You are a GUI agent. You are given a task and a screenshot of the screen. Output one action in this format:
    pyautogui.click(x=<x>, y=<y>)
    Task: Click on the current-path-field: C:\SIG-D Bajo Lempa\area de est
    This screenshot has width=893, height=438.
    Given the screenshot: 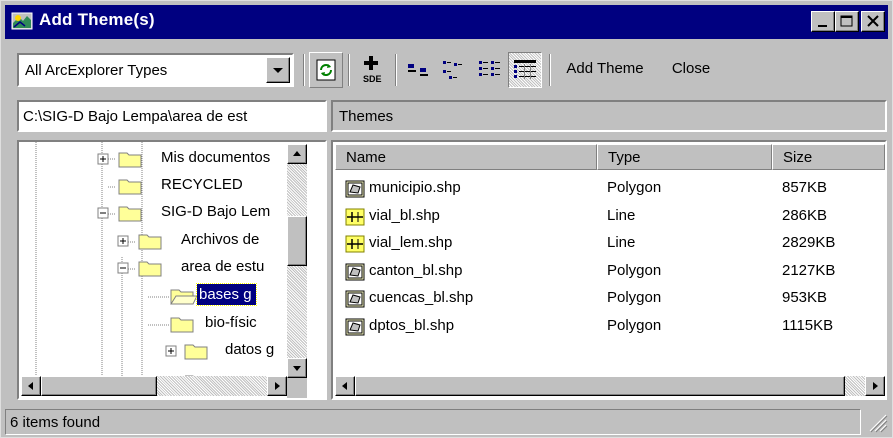 What is the action you would take?
    pyautogui.click(x=172, y=116)
    